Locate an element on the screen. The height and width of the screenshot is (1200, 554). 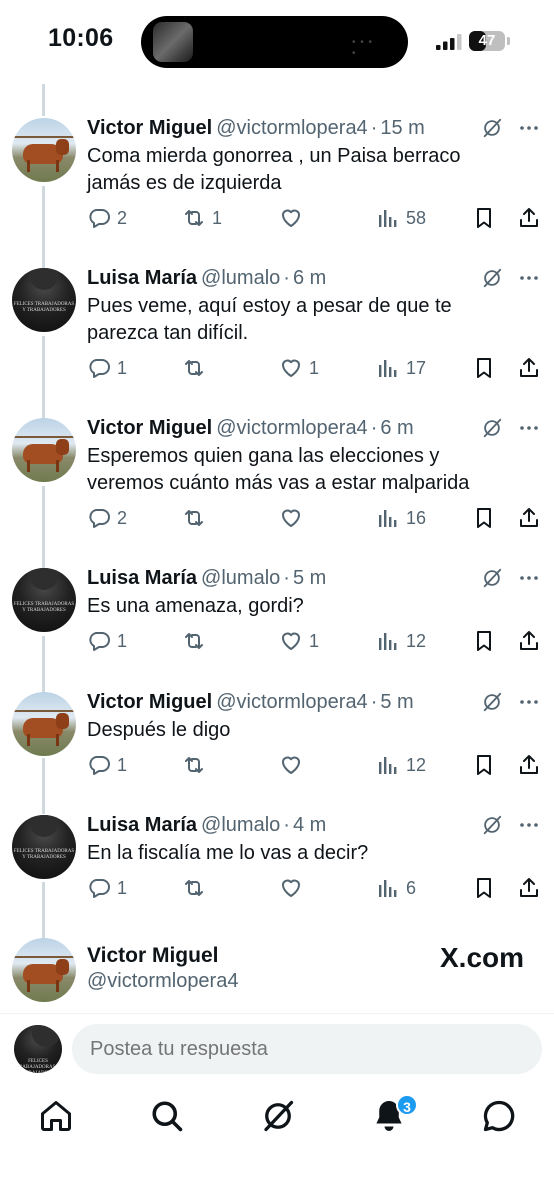
tweet-header: Victor Miguel @victormlopera4 · 6 m is located at coordinates (250, 428).